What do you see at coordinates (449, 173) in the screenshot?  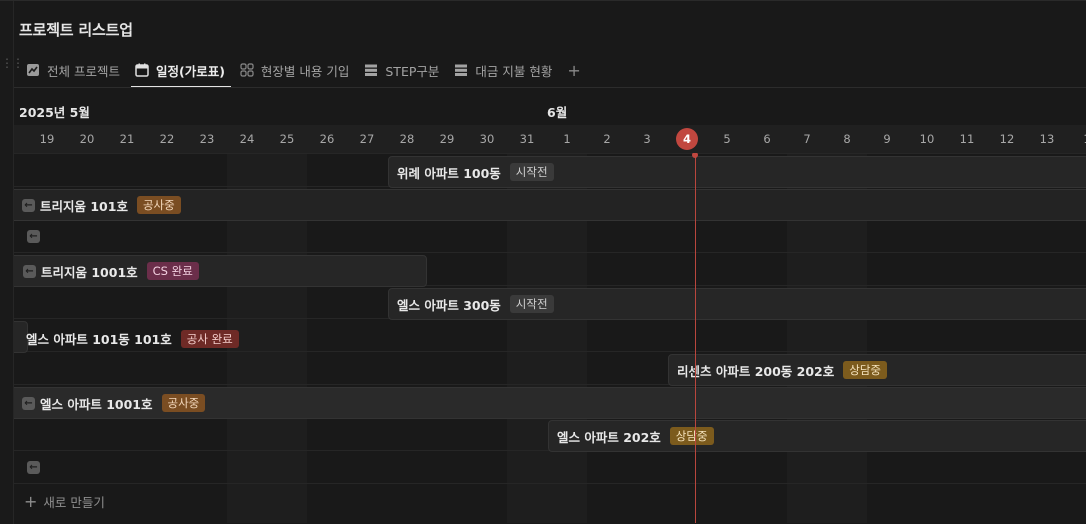 I see `task-name: 위례 아파트 100동` at bounding box center [449, 173].